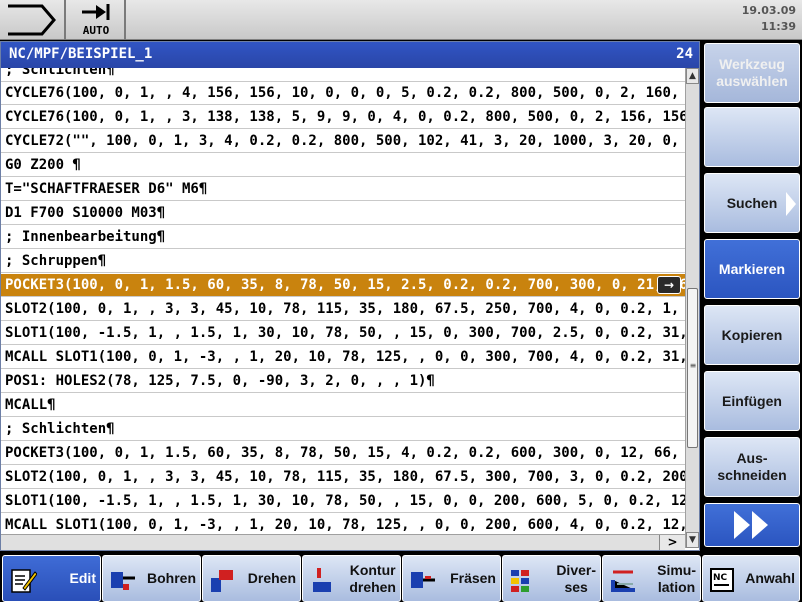  Describe the element at coordinates (720, 578) in the screenshot. I see `svg-text: NC` at that location.